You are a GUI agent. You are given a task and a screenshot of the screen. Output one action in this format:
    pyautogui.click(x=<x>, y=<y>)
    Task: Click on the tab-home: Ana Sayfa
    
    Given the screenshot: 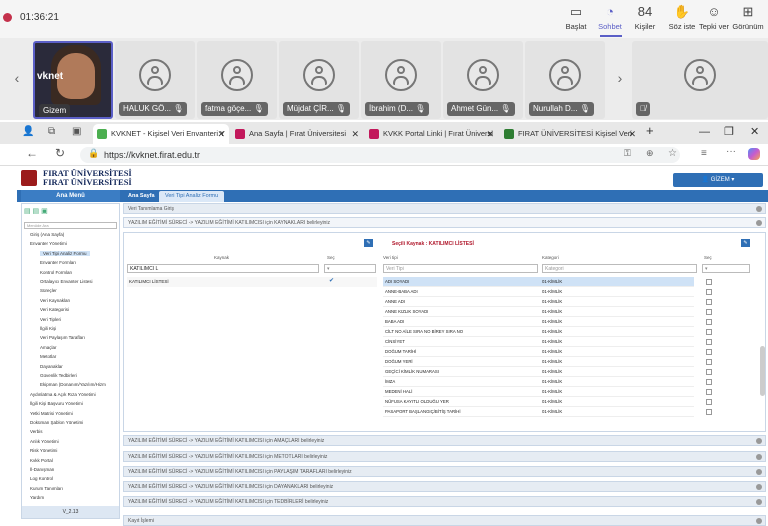 What is the action you would take?
    pyautogui.click(x=141, y=196)
    